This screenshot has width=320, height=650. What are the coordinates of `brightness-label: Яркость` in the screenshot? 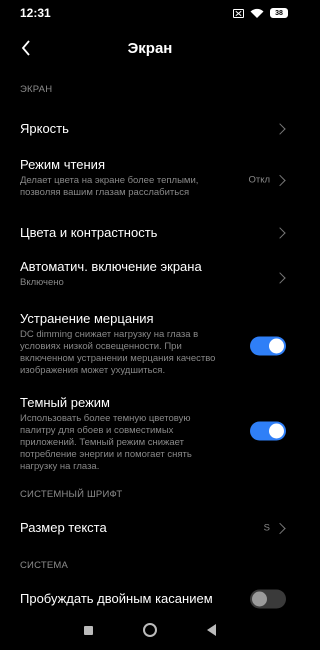 It's located at (44, 128).